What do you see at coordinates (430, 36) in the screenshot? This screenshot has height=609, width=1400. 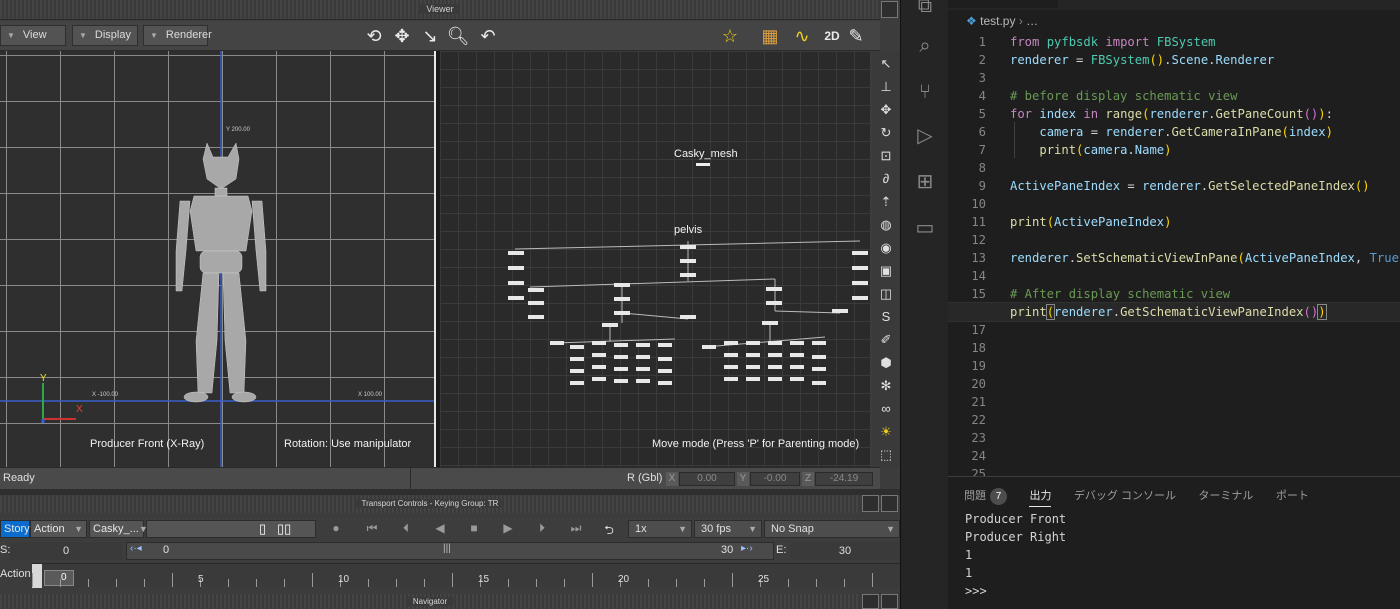 I see `dolly-icon: ↘` at bounding box center [430, 36].